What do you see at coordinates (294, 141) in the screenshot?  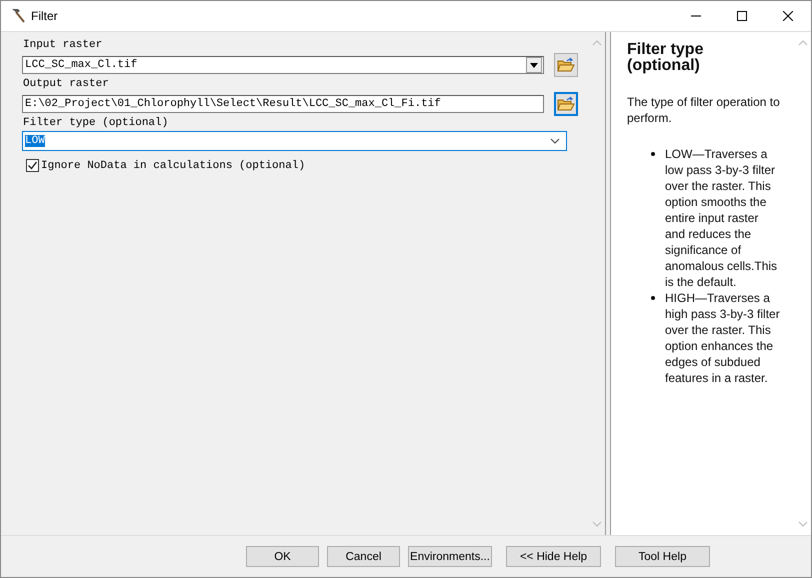 I see `dropdown-field: LOW` at bounding box center [294, 141].